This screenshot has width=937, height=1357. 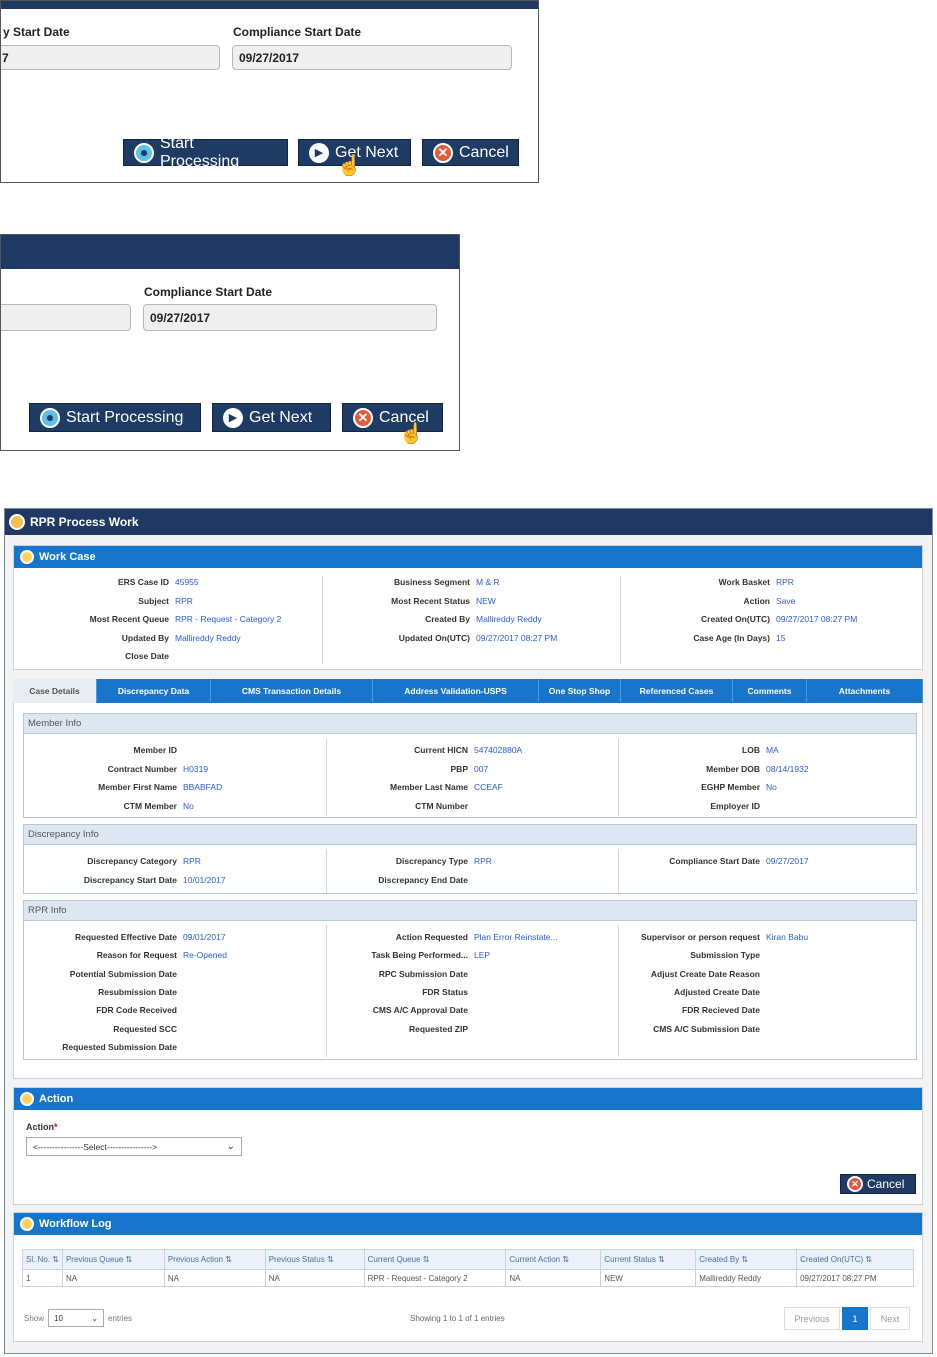 What do you see at coordinates (314, 1259) in the screenshot?
I see `column-header-previous-status: Previous Status ⇅` at bounding box center [314, 1259].